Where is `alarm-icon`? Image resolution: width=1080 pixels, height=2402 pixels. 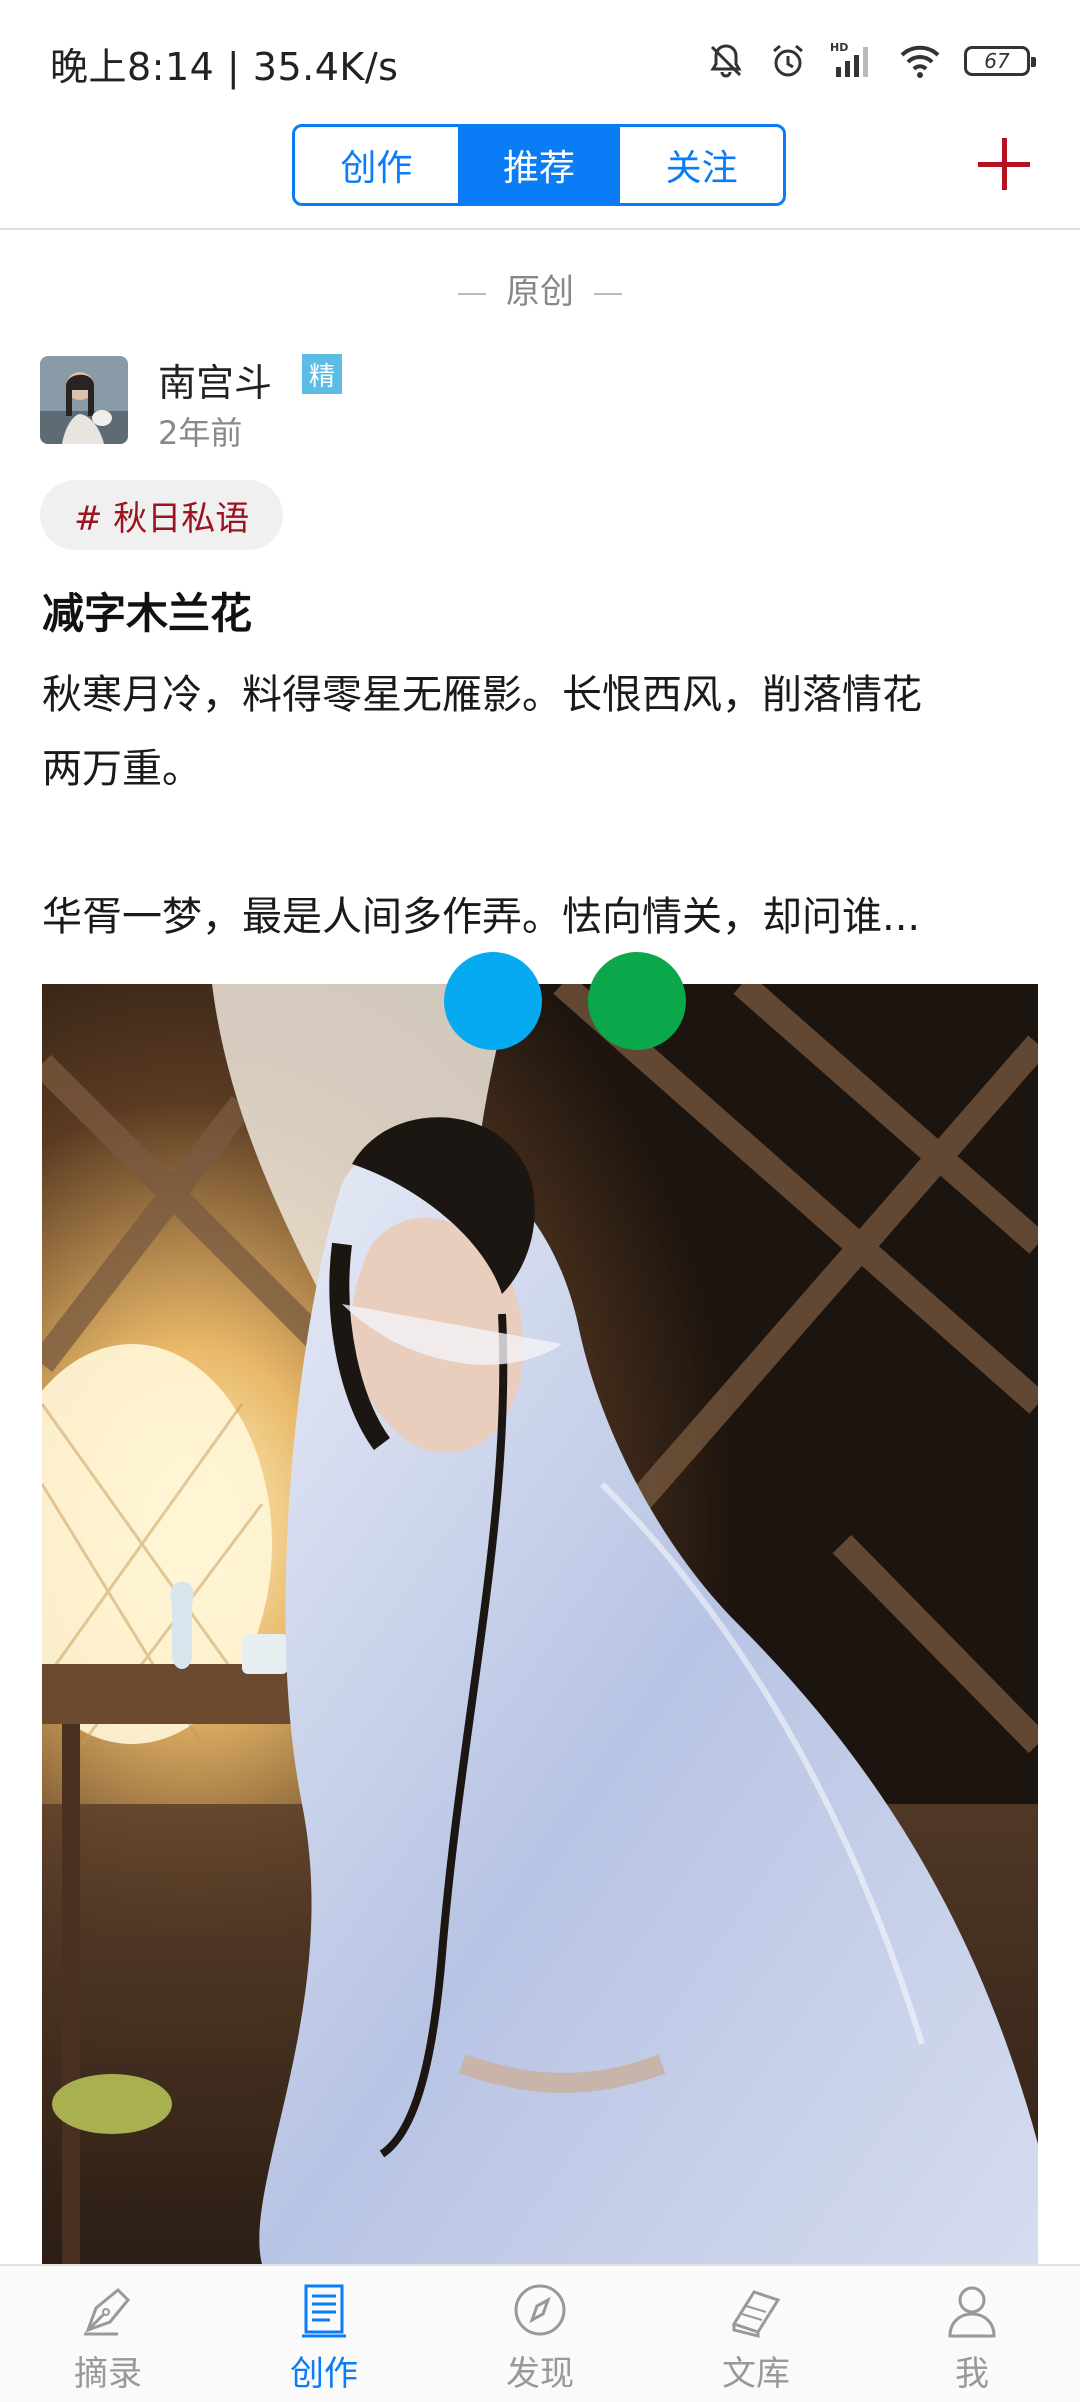 alarm-icon is located at coordinates (788, 60).